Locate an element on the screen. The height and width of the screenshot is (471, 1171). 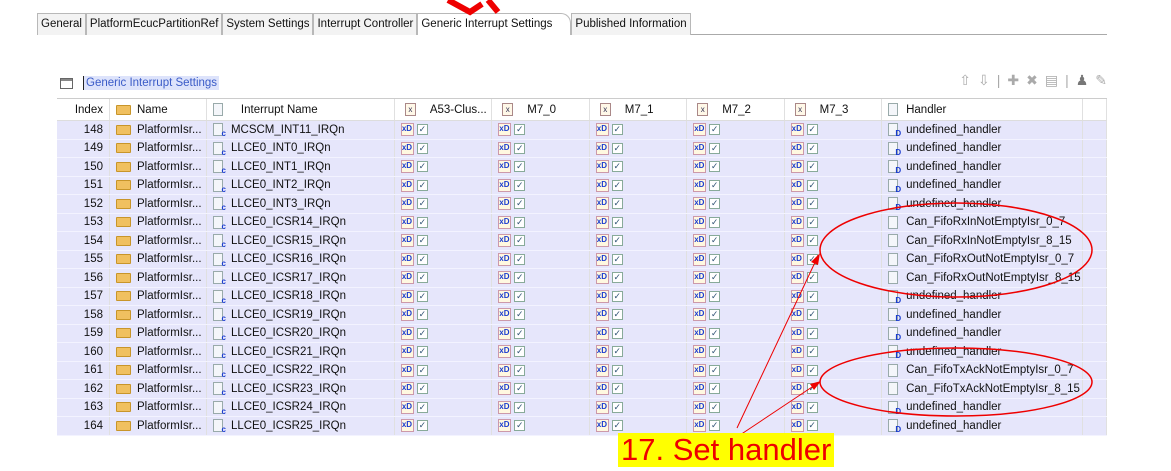
column-header-m7-2: x M7_2 is located at coordinates (736, 109).